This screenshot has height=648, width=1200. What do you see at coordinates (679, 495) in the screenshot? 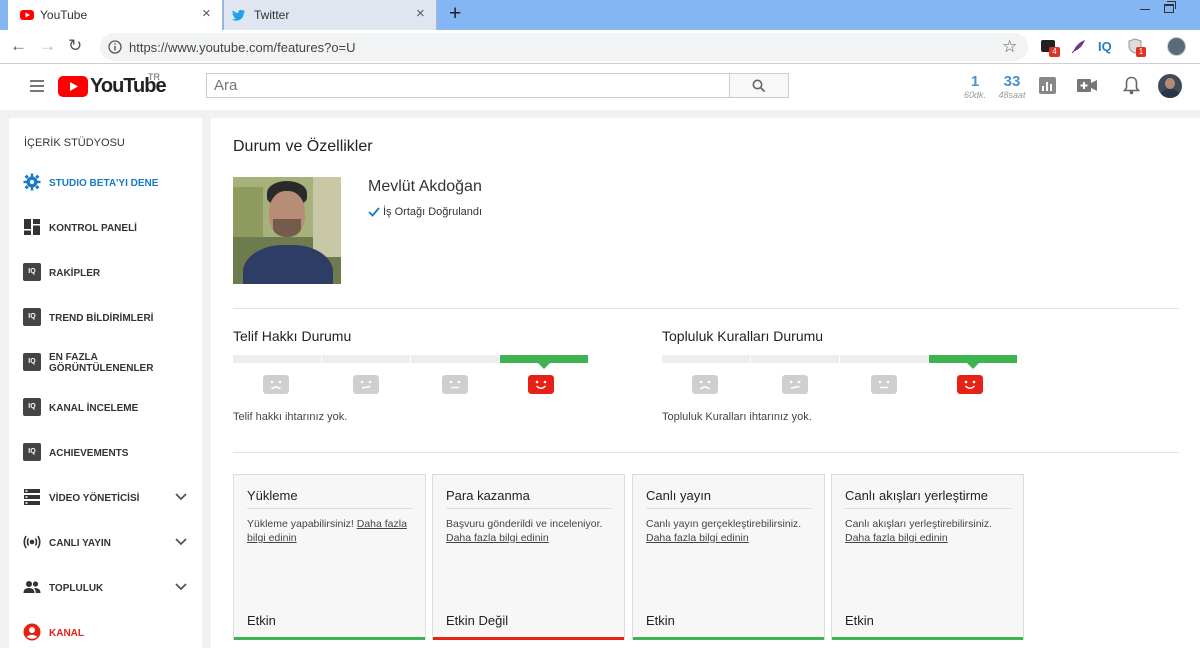
I see `feature-title: Canlı yayın` at bounding box center [679, 495].